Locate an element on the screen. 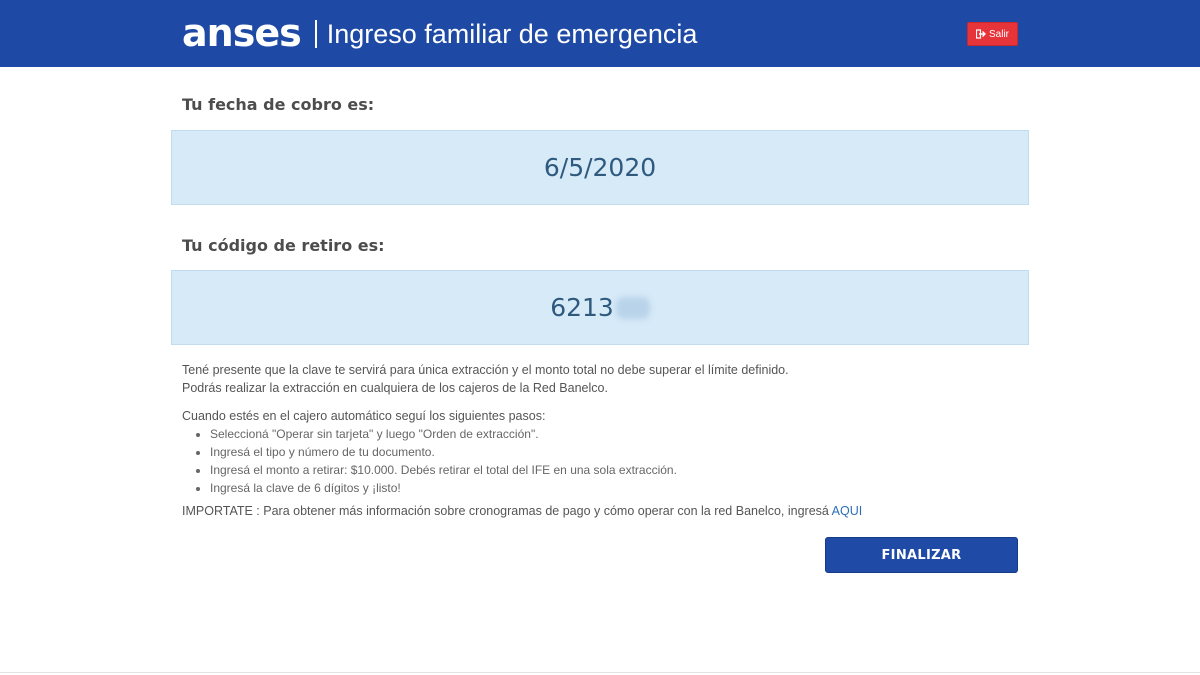 The height and width of the screenshot is (675, 1200). footer-divider is located at coordinates (600, 672).